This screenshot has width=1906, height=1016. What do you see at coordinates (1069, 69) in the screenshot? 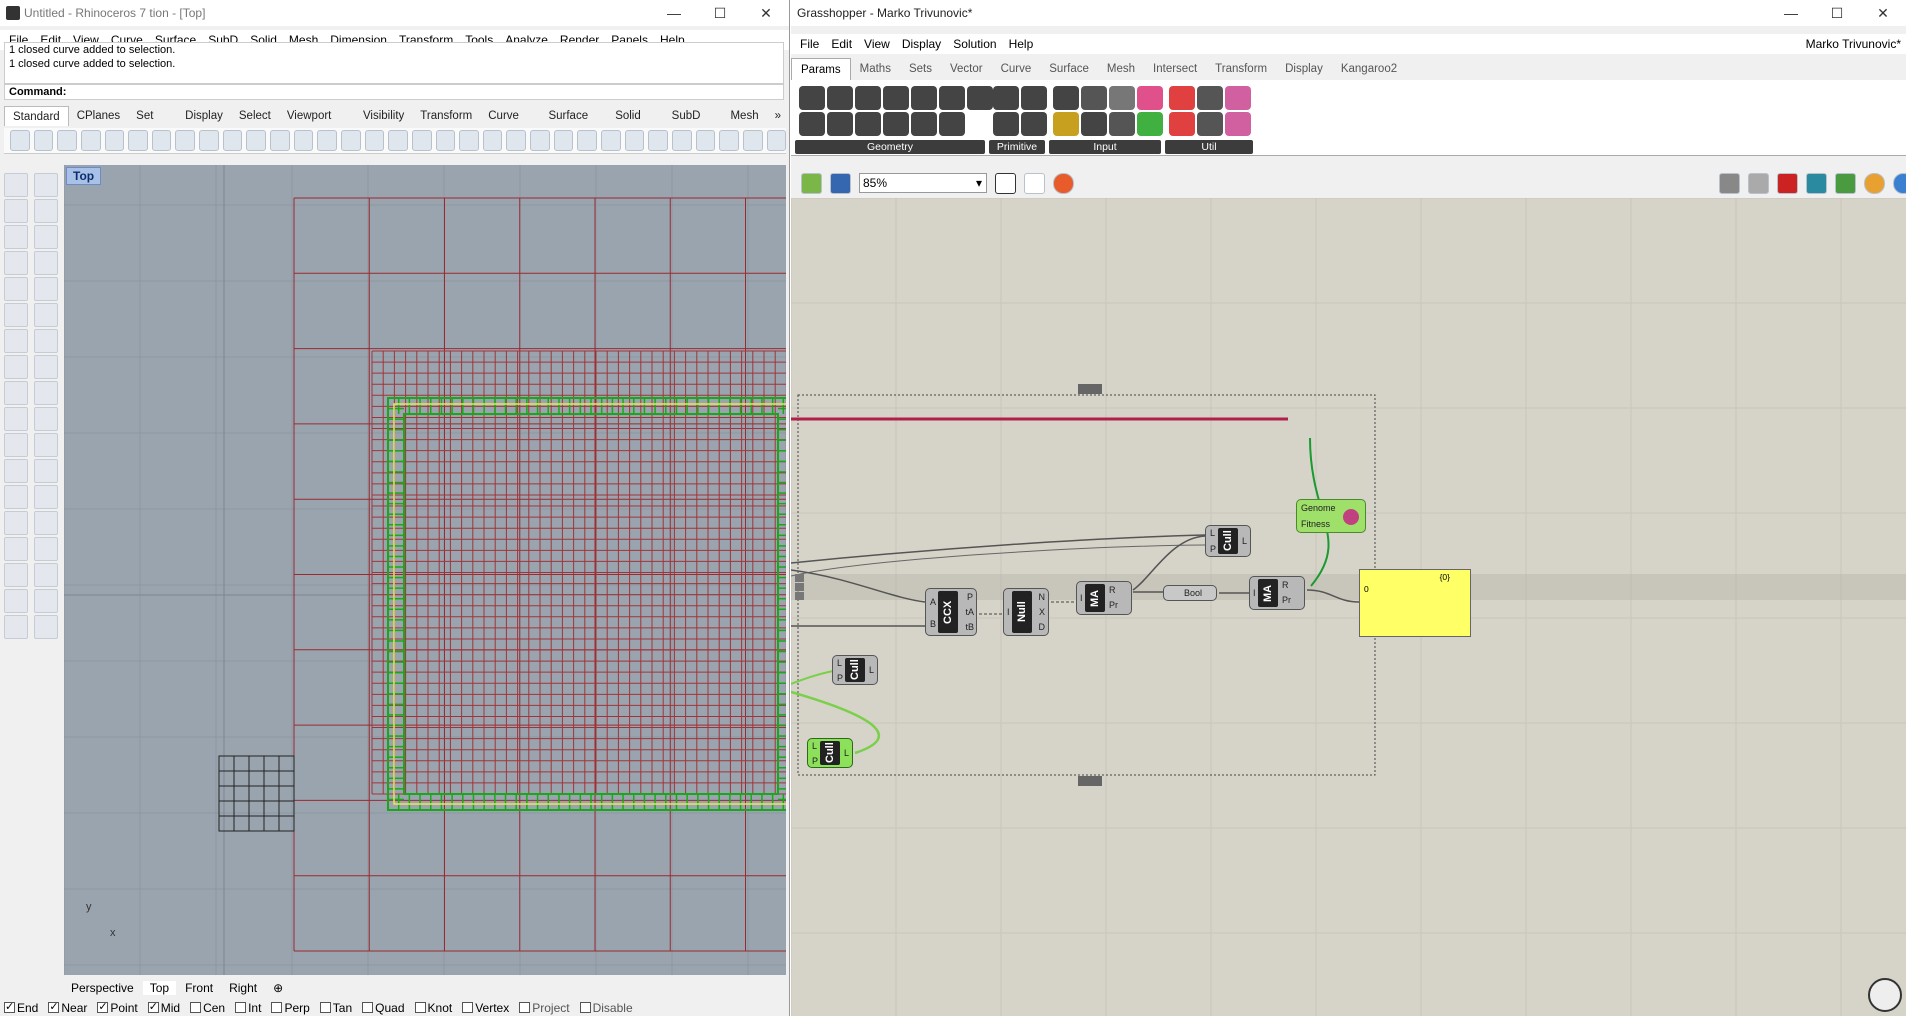
I see `gh-tab-surface: Surface` at bounding box center [1069, 69].